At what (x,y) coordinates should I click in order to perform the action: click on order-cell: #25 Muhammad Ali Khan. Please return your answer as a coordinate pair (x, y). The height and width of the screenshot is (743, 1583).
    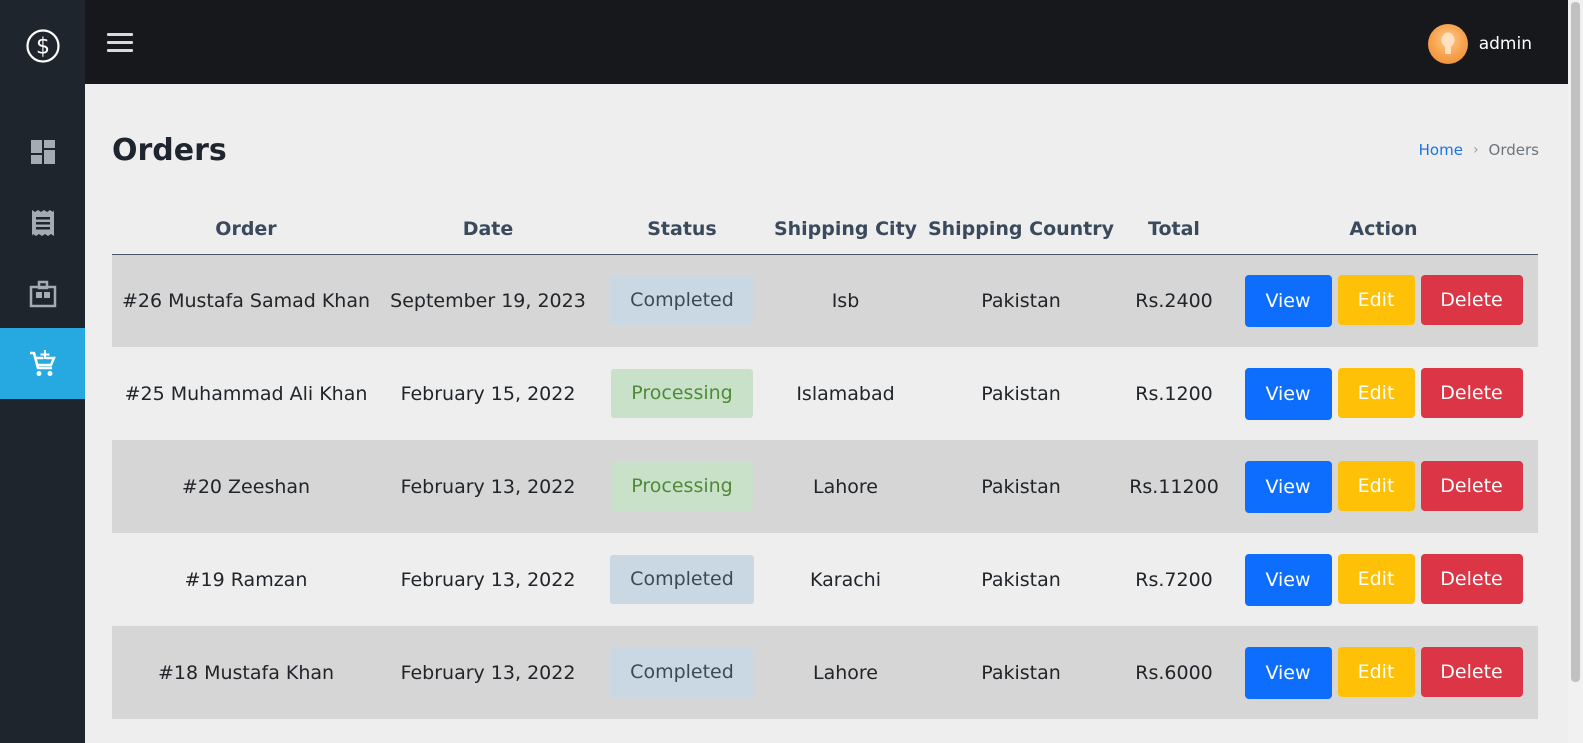
    Looking at the image, I should click on (246, 393).